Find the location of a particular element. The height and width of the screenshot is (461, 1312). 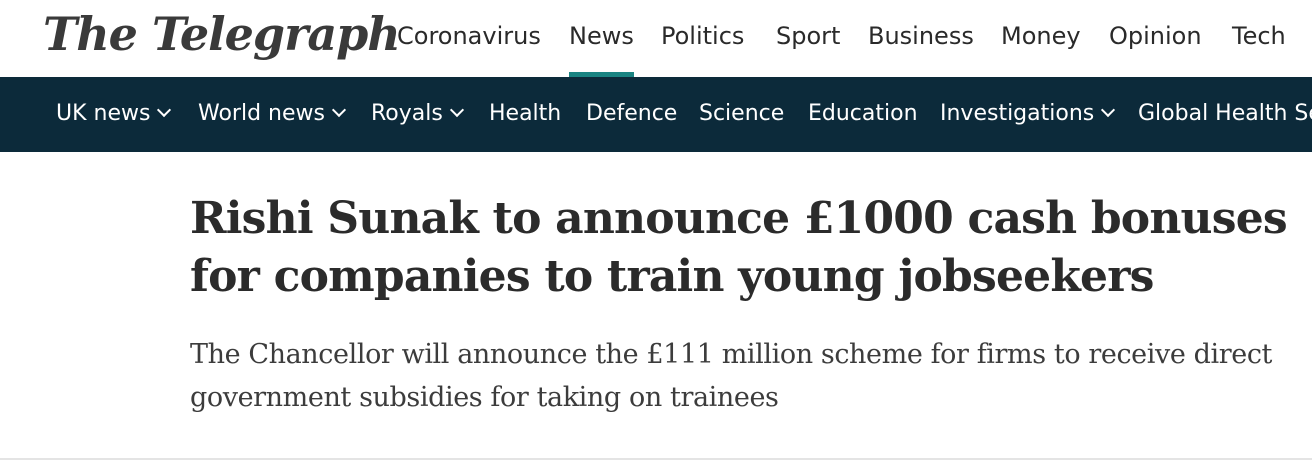

main-nav-item-tech: Tech is located at coordinates (1259, 38).